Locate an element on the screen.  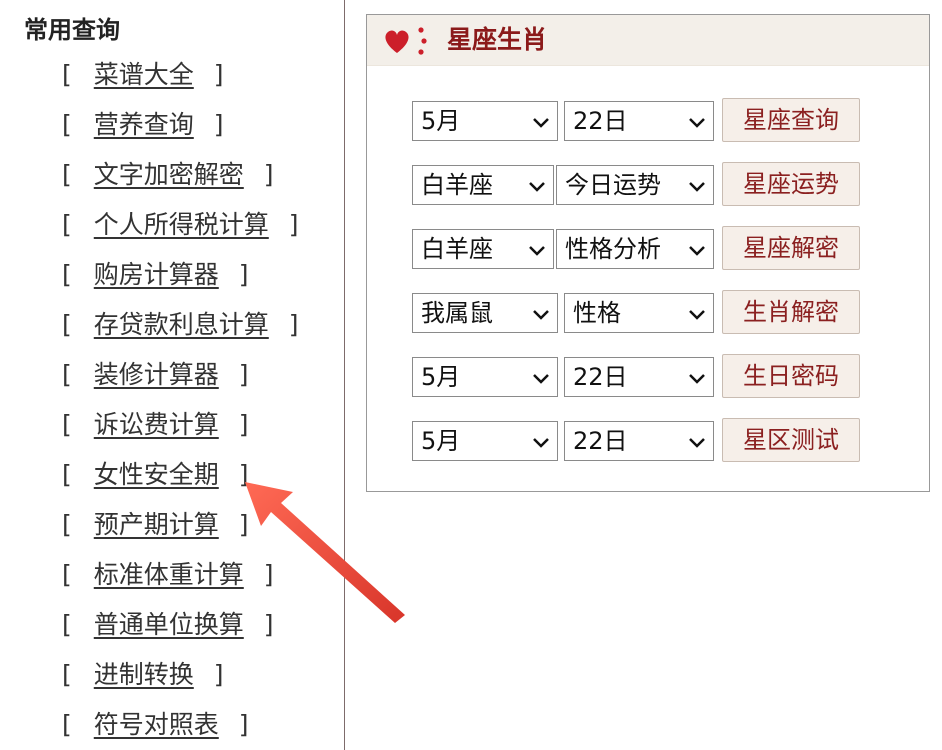
sidebar-link: 标准体重计算 is located at coordinates (169, 574).